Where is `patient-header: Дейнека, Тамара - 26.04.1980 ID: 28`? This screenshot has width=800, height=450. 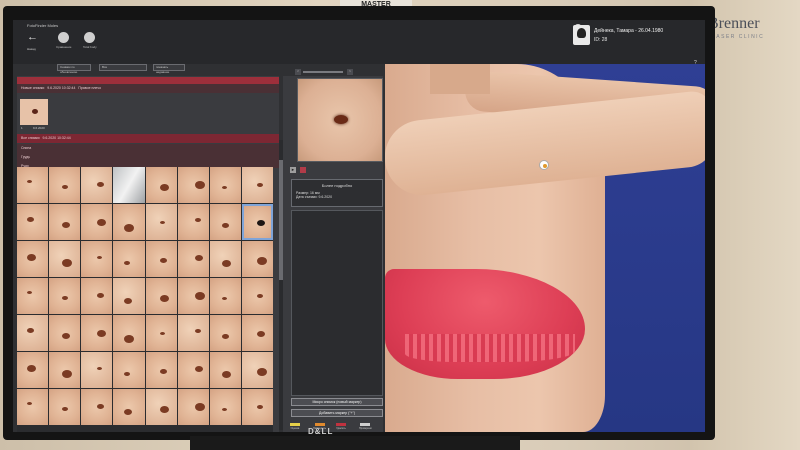 patient-header: Дейнека, Тамара - 26.04.1980 ID: 28 is located at coordinates (618, 35).